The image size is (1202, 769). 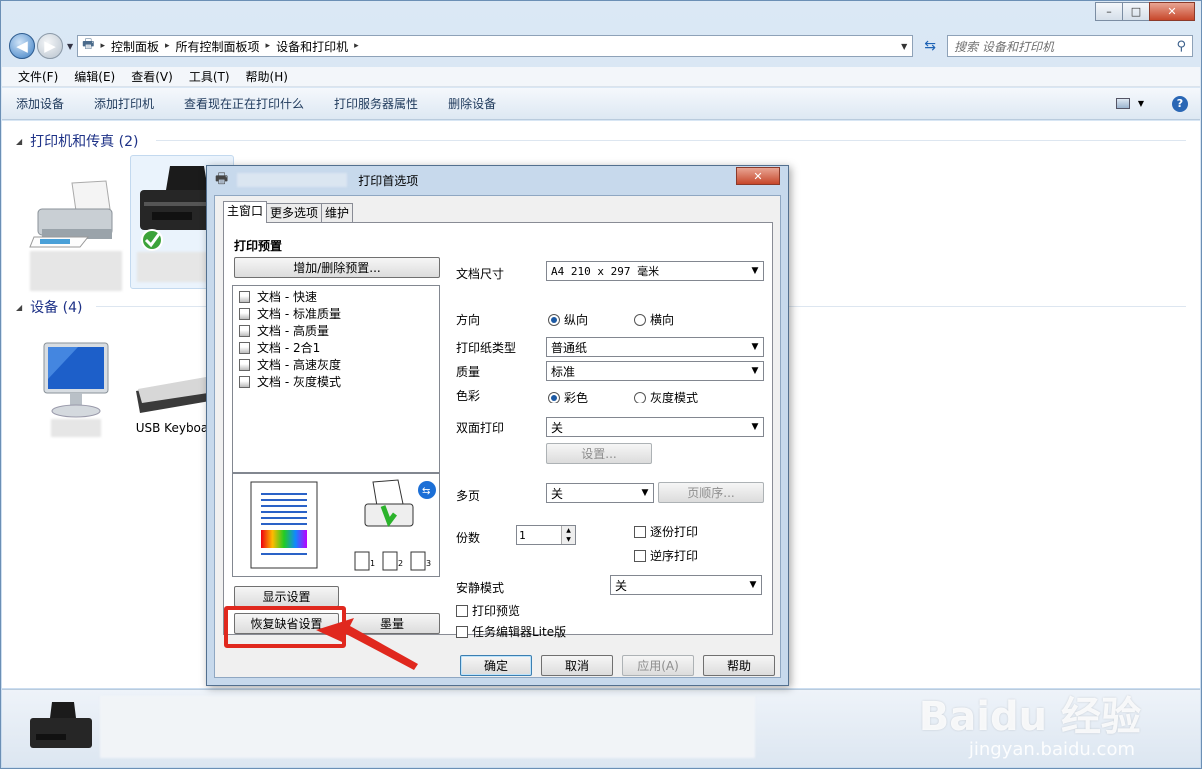 I want to click on tab-maintenance: 维护, so click(x=337, y=213).